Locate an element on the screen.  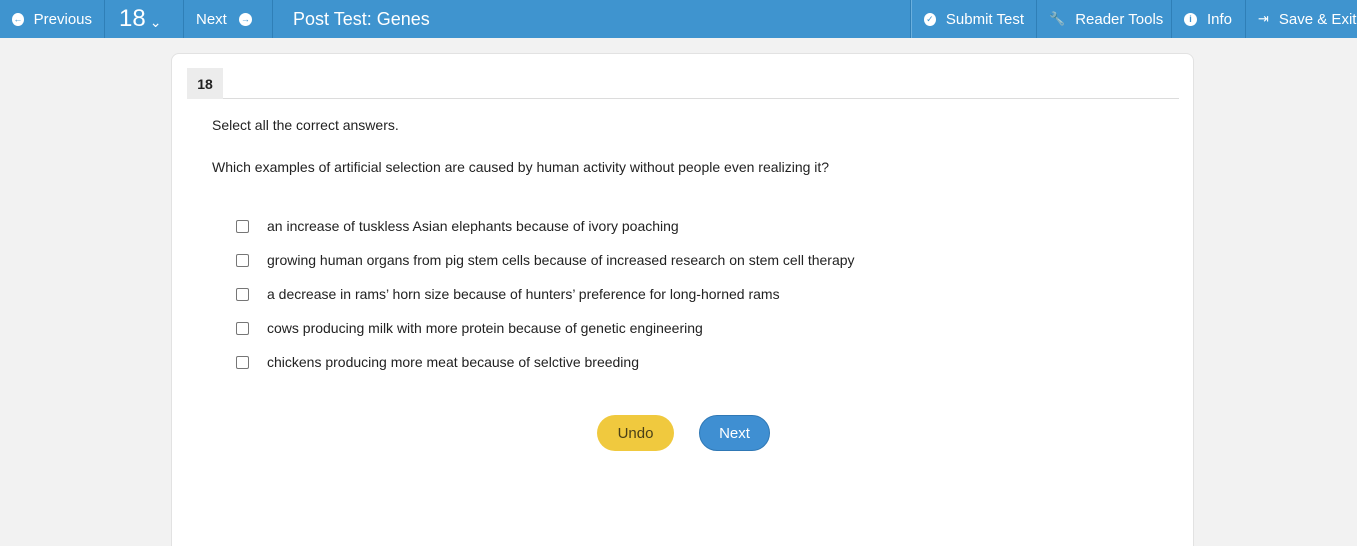
arrow-right-circle-icon: → is located at coordinates (245, 19).